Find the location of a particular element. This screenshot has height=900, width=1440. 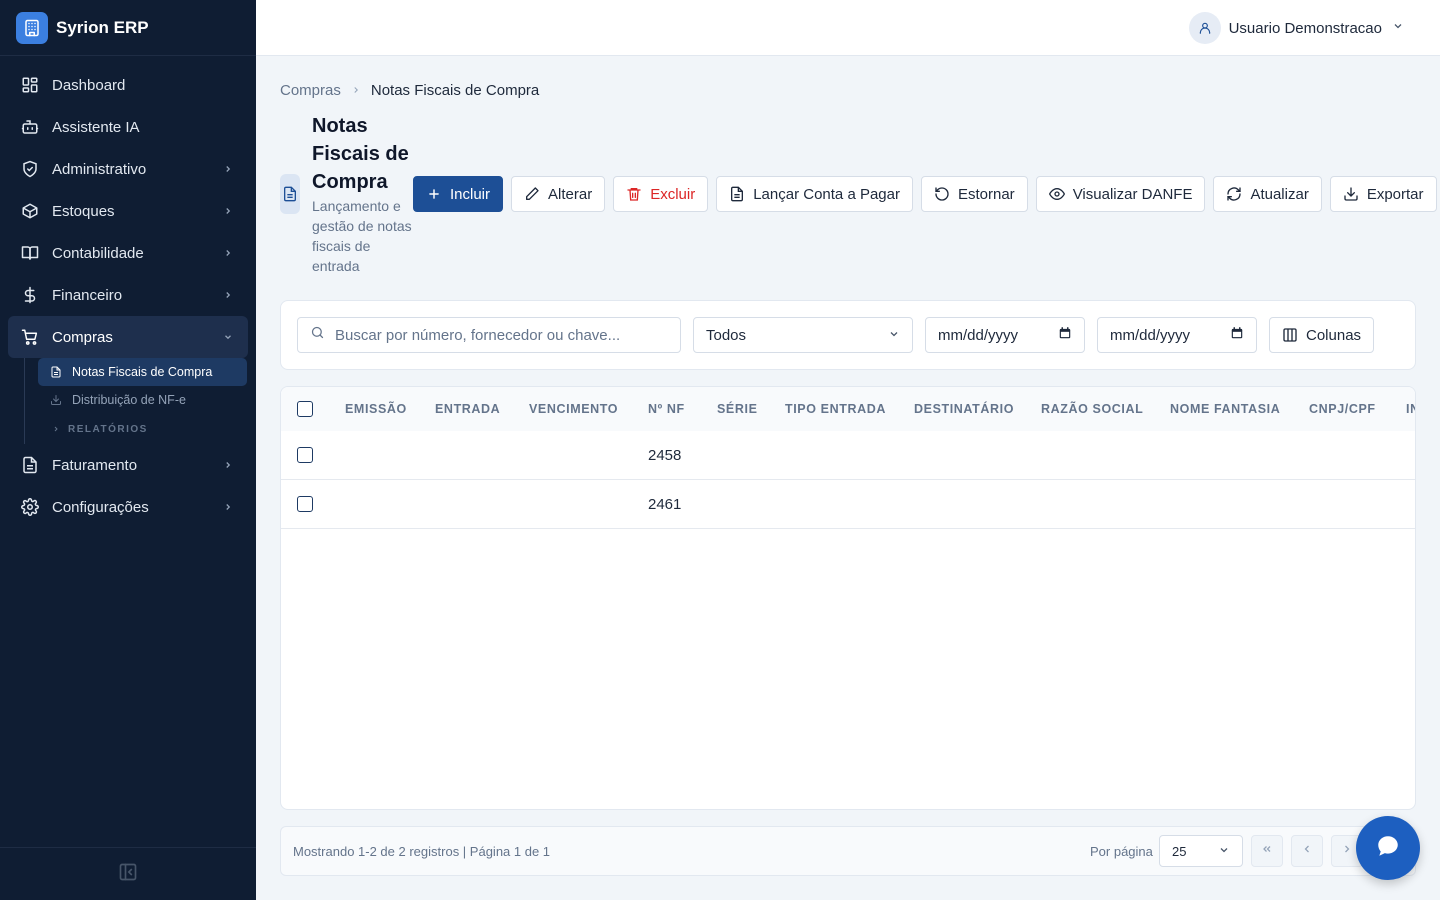

atualizar-label: Atualizar is located at coordinates (1279, 194).